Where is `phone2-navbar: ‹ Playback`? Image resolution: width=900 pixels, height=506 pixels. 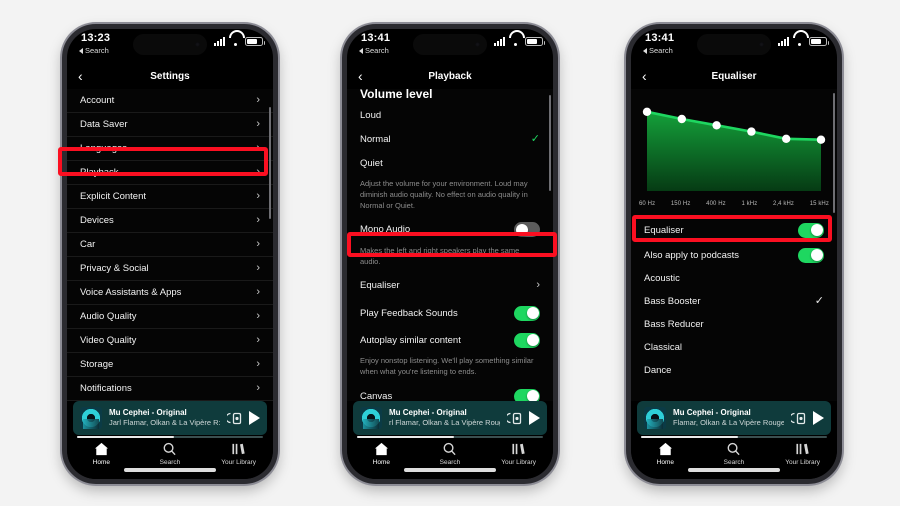
phone2-navbar: ‹ Playback is located at coordinates (450, 76).